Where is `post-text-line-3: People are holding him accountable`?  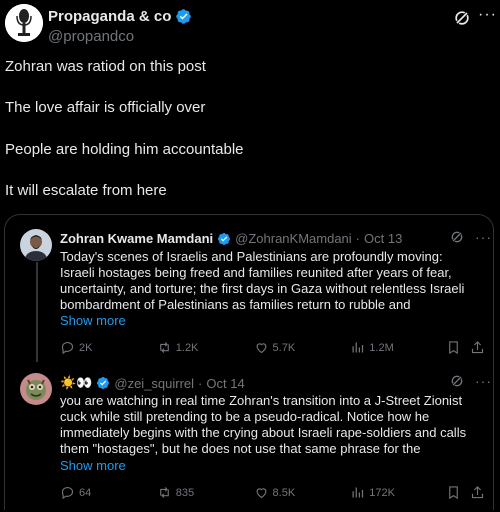
post-text-line-3: People are holding him accountable is located at coordinates (124, 149).